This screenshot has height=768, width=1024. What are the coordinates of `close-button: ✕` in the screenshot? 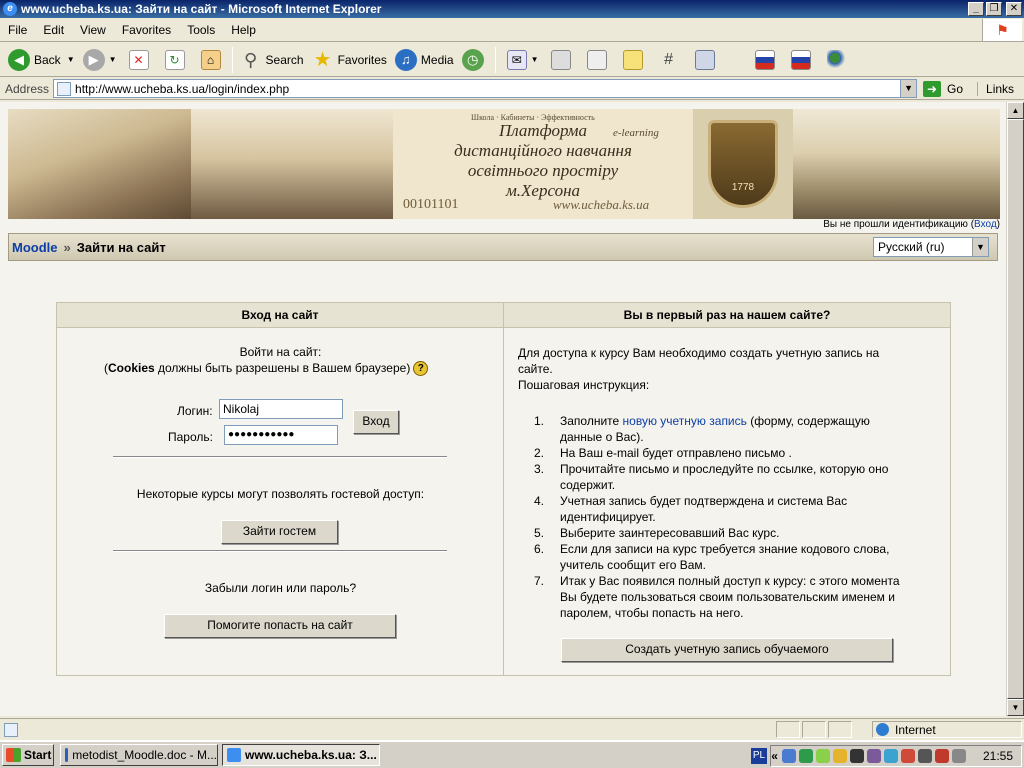 It's located at (1014, 9).